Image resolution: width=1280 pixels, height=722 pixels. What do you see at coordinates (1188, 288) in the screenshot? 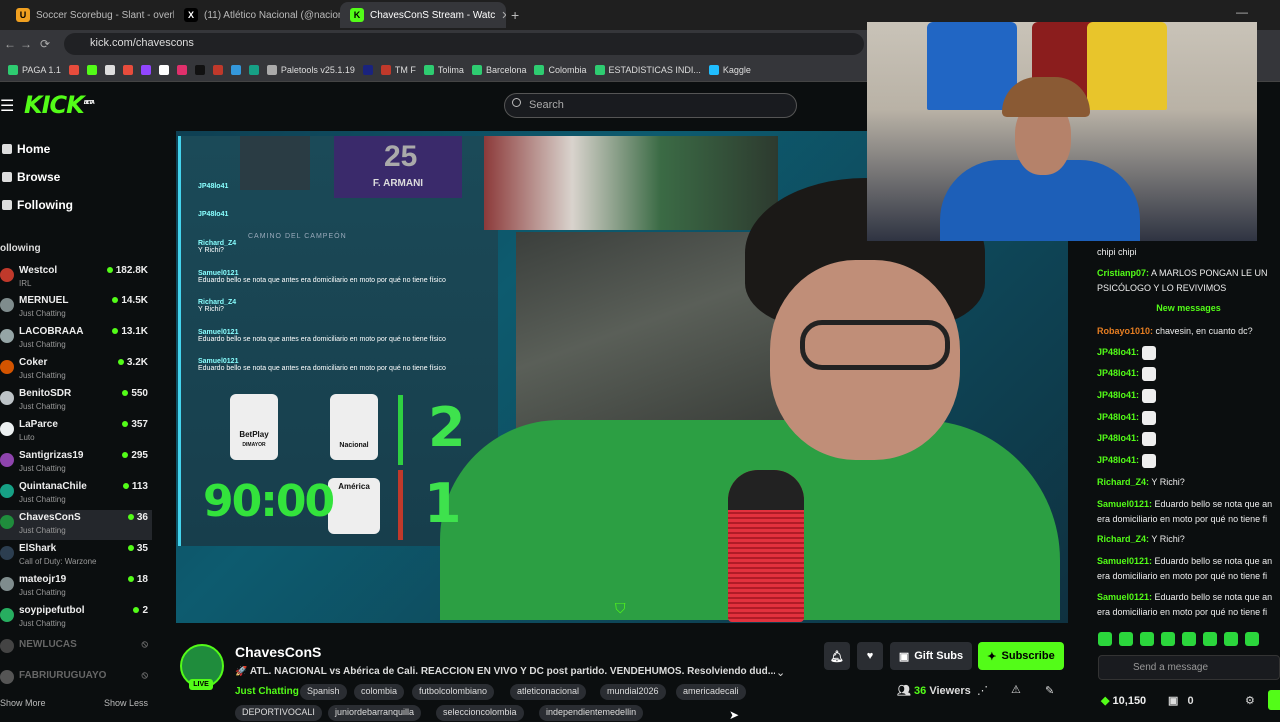
I see `chat-message: PSICÓLOGO Y LO REVIVIMOS` at bounding box center [1188, 288].